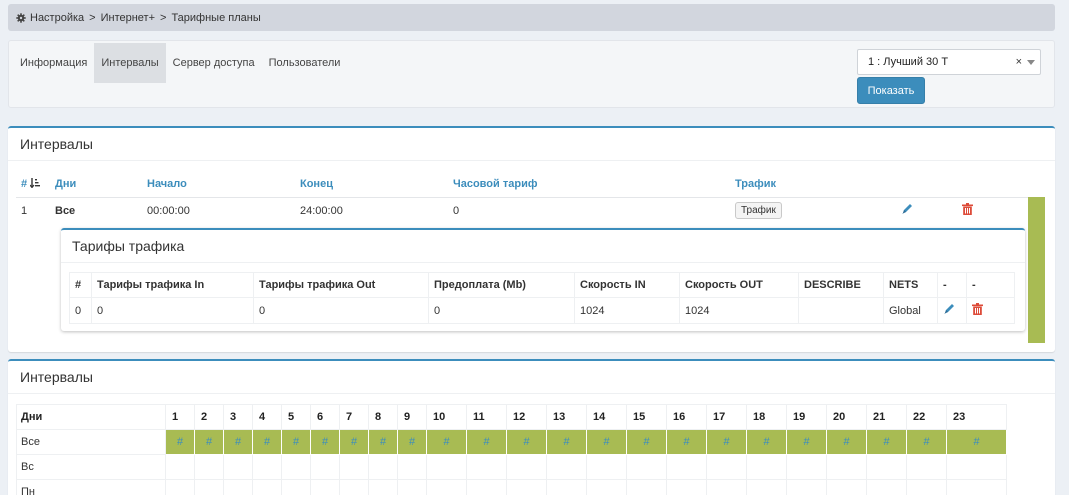  I want to click on show-button: Показать, so click(891, 90).